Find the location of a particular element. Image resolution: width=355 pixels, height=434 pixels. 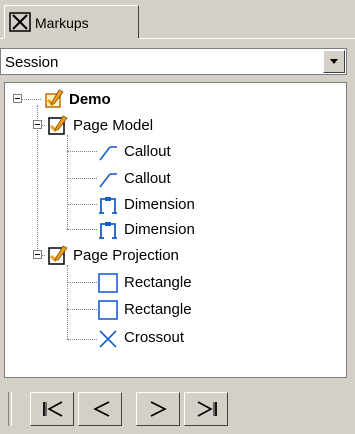

previous-icon is located at coordinates (101, 409).